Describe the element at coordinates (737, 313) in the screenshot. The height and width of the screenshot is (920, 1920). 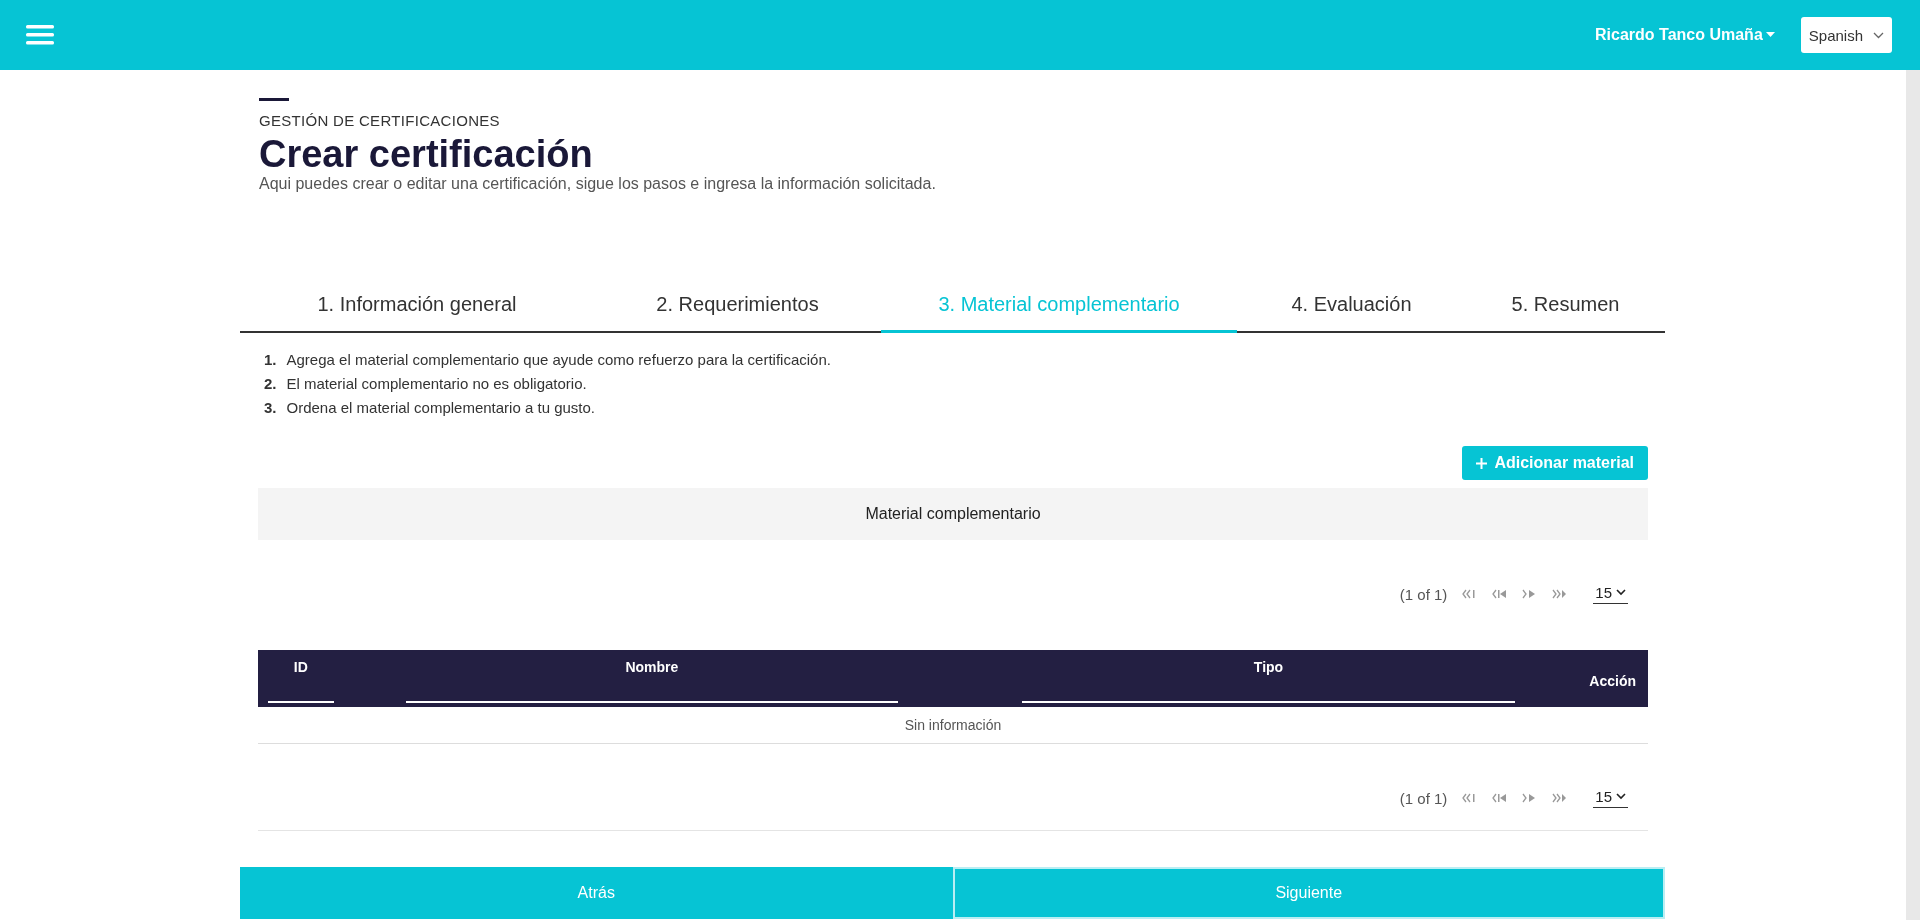
I see `step-tab: 2. Requerimientos` at that location.